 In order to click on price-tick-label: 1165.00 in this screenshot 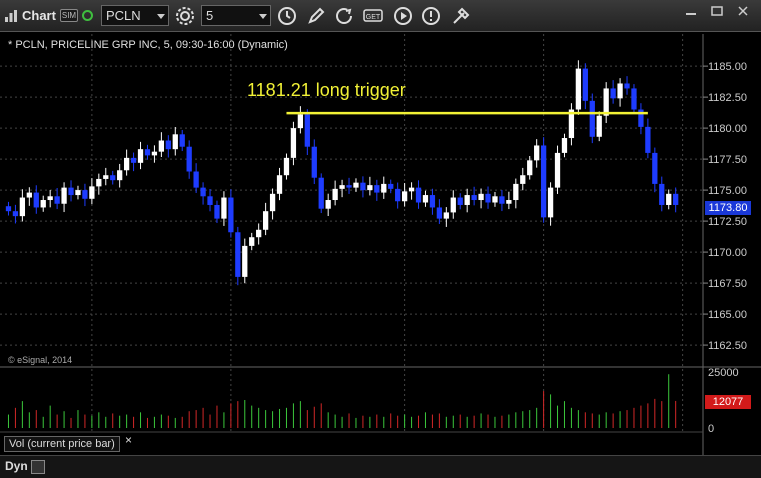, I will do `click(727, 315)`.